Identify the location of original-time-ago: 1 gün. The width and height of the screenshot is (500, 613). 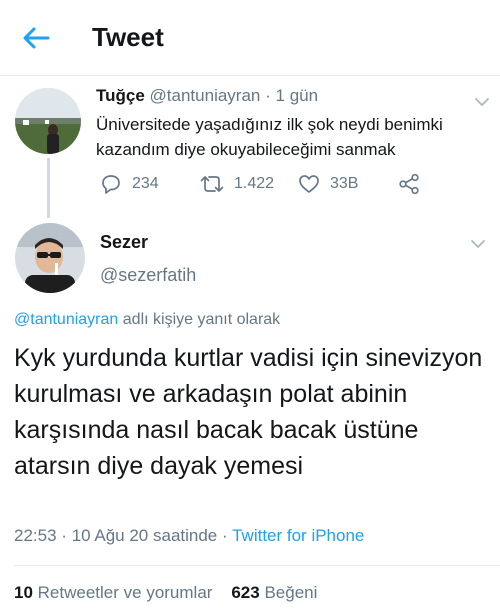
(297, 95).